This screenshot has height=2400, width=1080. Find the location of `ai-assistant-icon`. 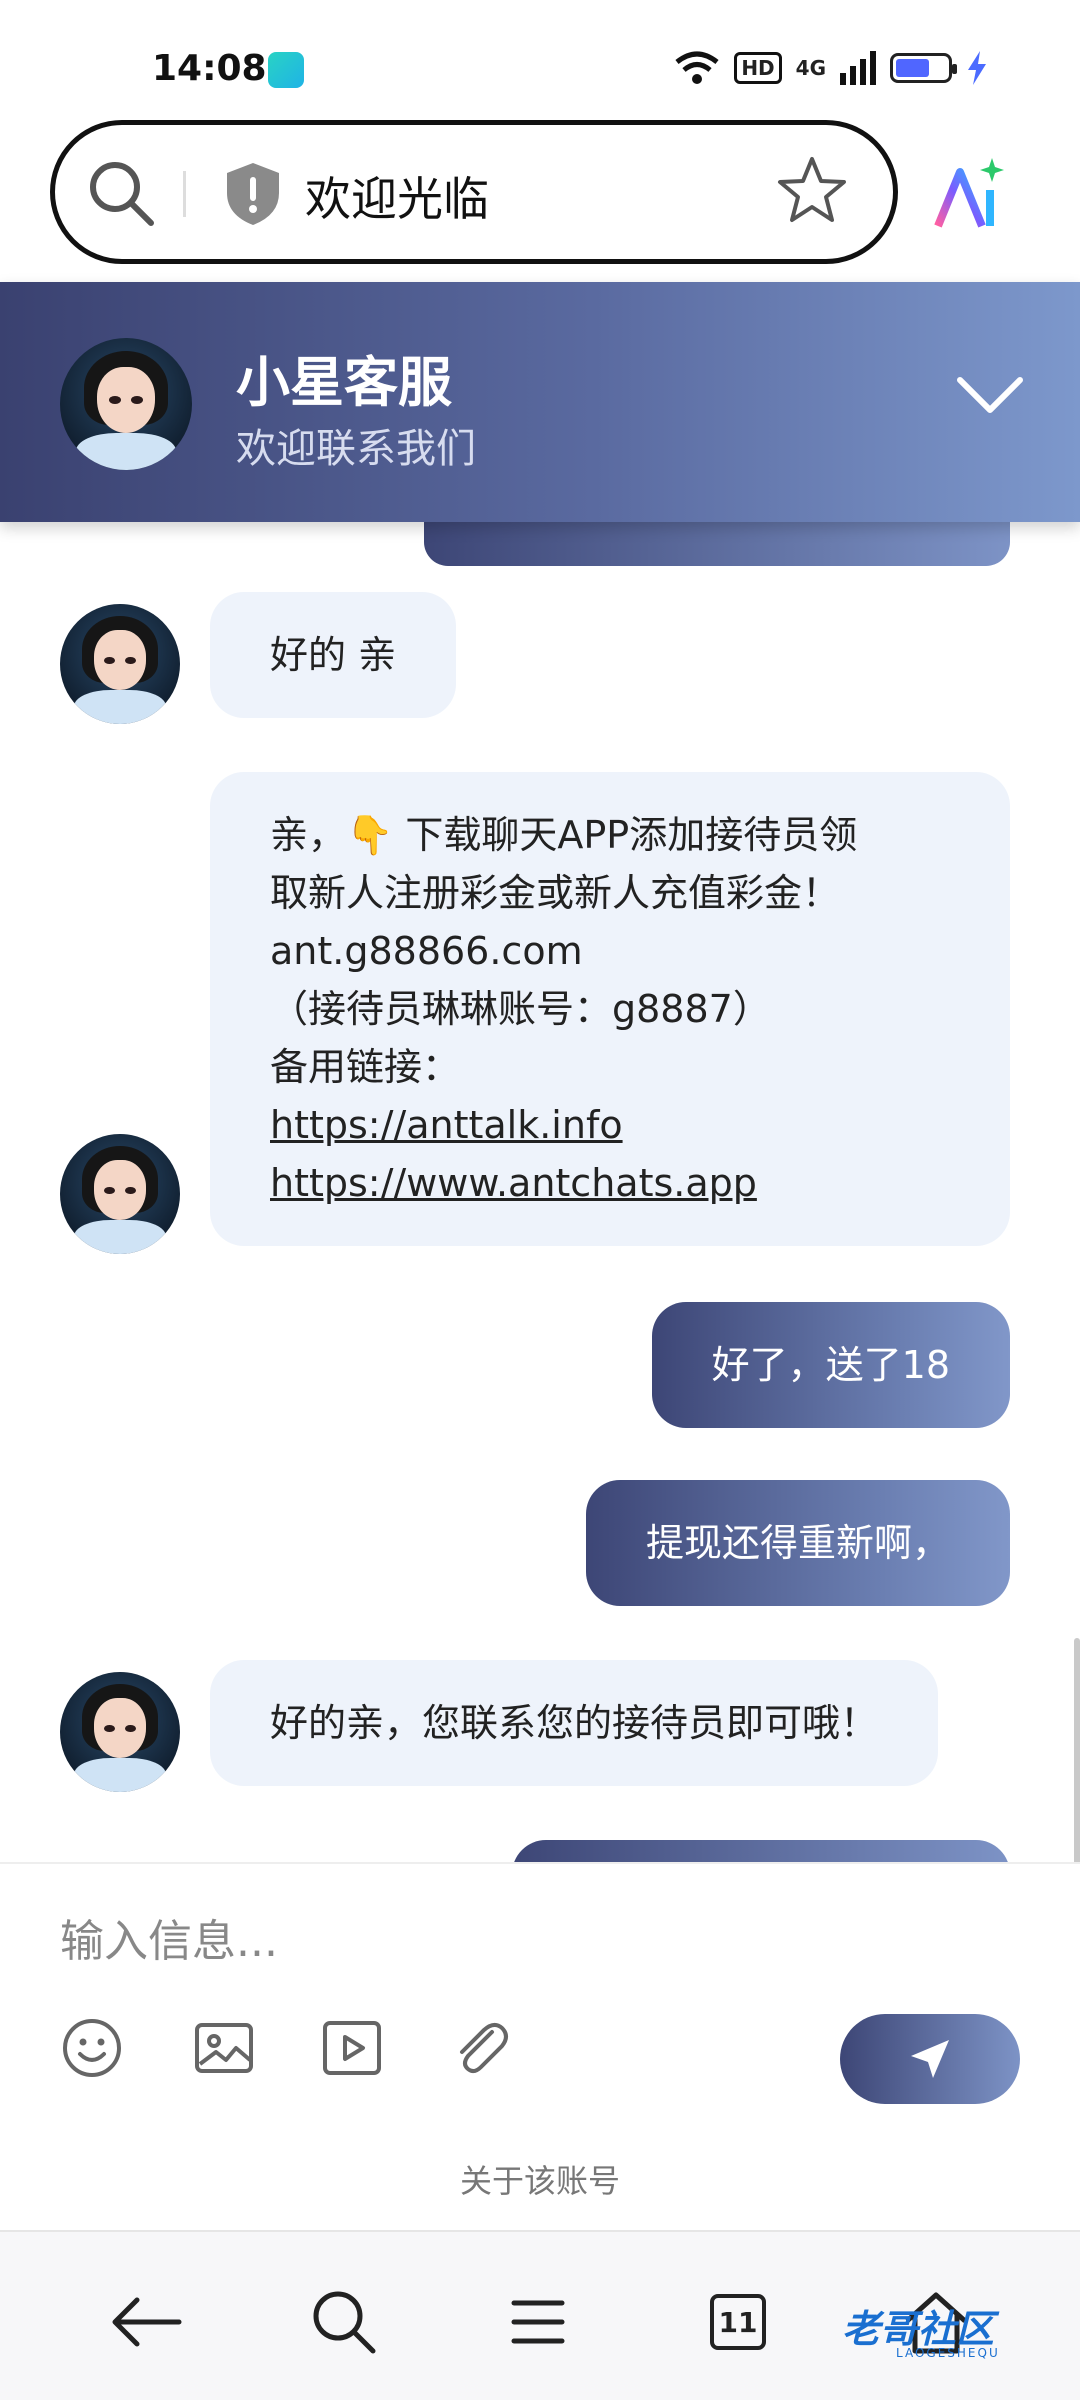

ai-assistant-icon is located at coordinates (970, 194).